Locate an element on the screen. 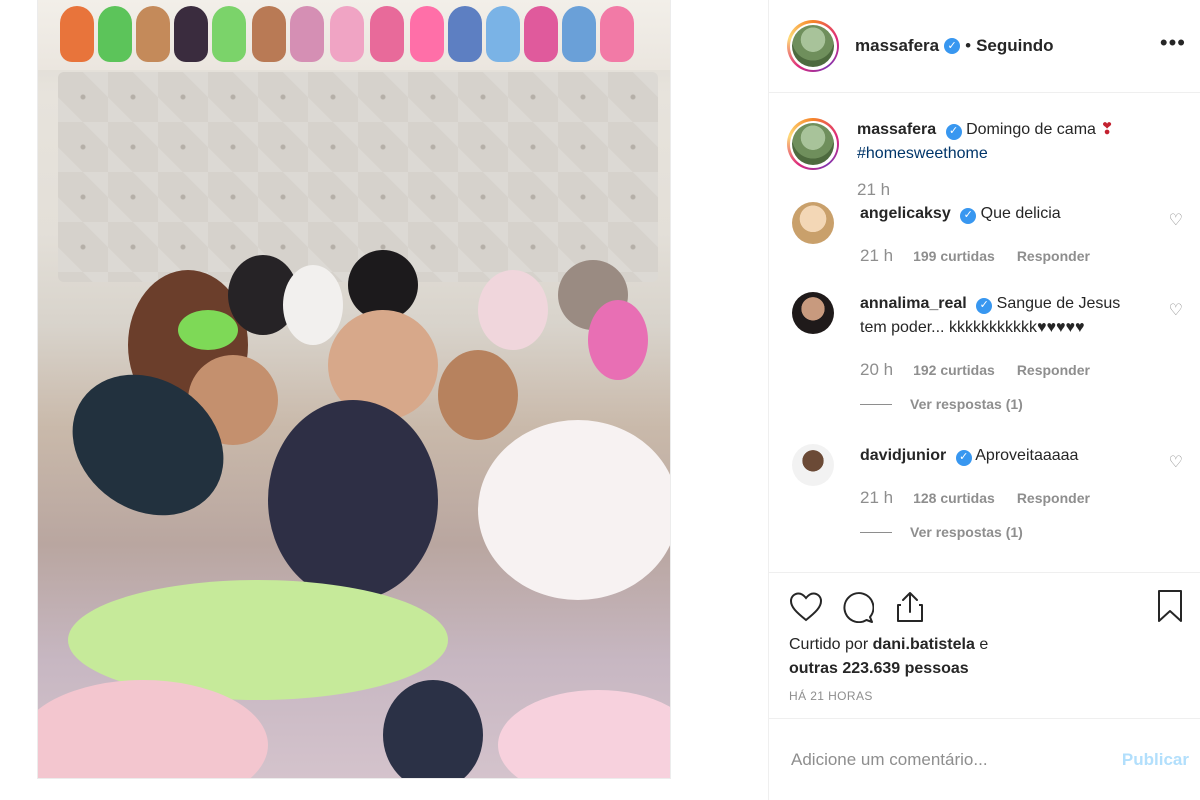 Image resolution: width=1200 pixels, height=800 pixels. comment-likes: 192 curtidas is located at coordinates (954, 370).